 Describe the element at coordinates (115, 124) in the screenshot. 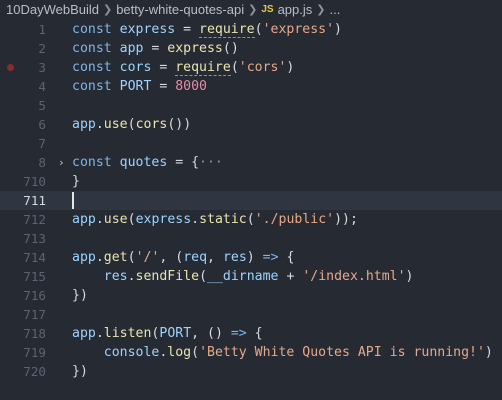

I see `code-token: use` at that location.